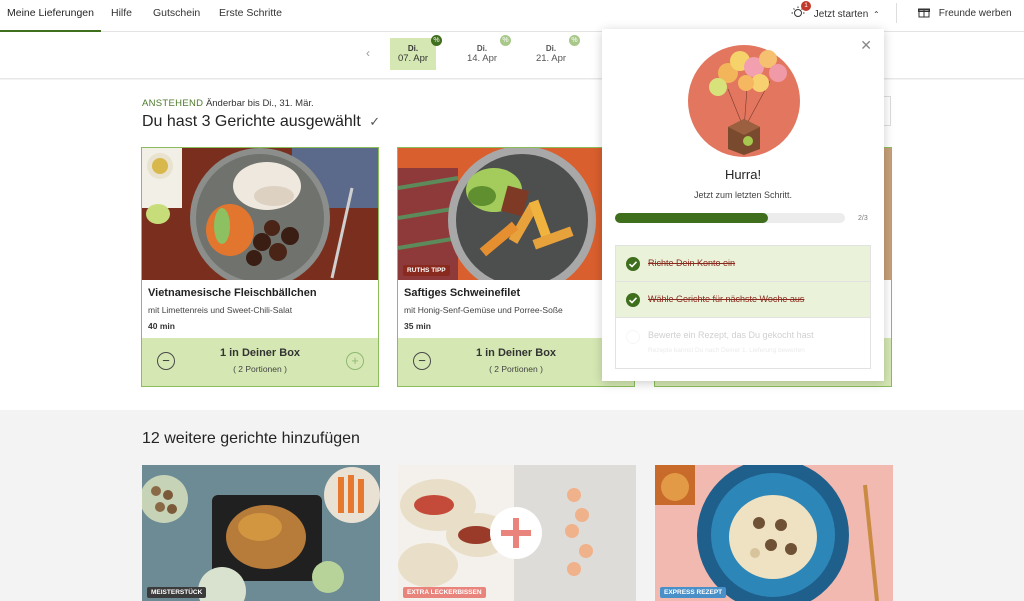 This screenshot has height=601, width=1024. I want to click on step-label: Bewerte ein Rezept, das Du gekocht hast, so click(731, 335).